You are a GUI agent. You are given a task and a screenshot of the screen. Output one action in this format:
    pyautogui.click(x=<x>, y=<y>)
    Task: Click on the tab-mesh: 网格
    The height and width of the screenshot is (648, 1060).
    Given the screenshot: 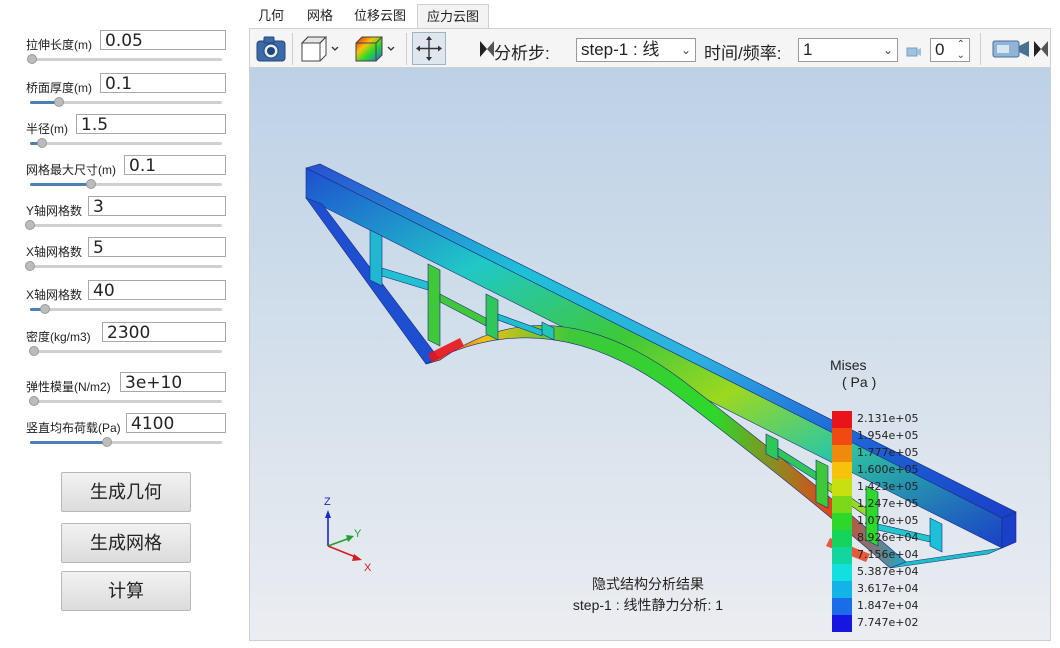 What is the action you would take?
    pyautogui.click(x=320, y=16)
    